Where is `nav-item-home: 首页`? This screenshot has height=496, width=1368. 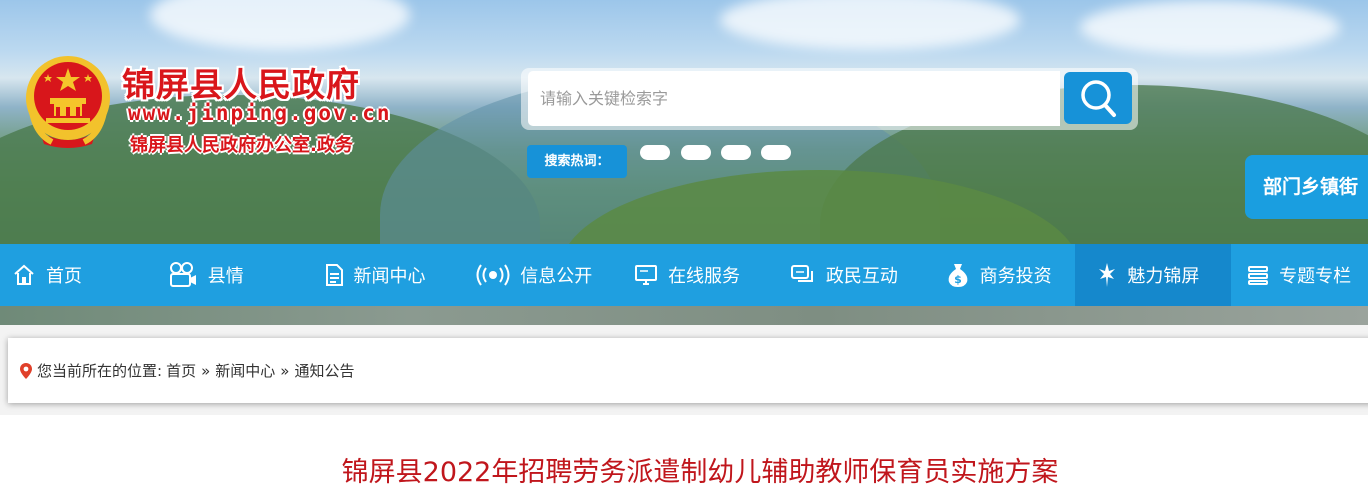
nav-item-home: 首页 is located at coordinates (79, 275).